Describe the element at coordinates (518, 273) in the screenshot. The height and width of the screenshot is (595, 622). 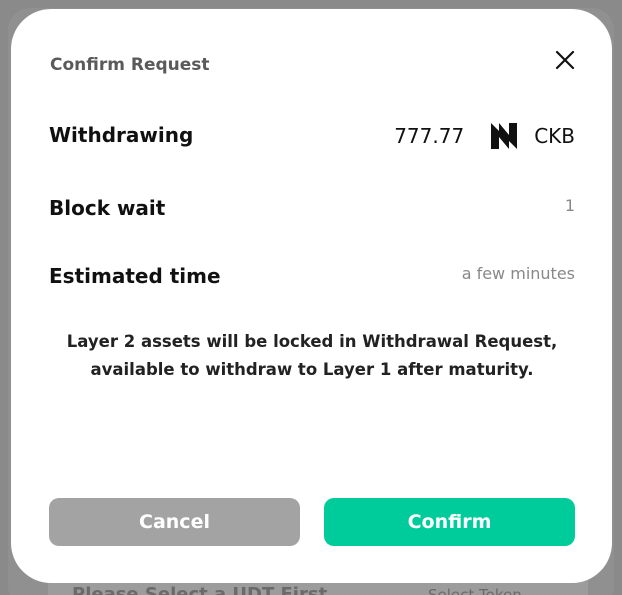
I see `estimated-time-value: a few minutes` at that location.